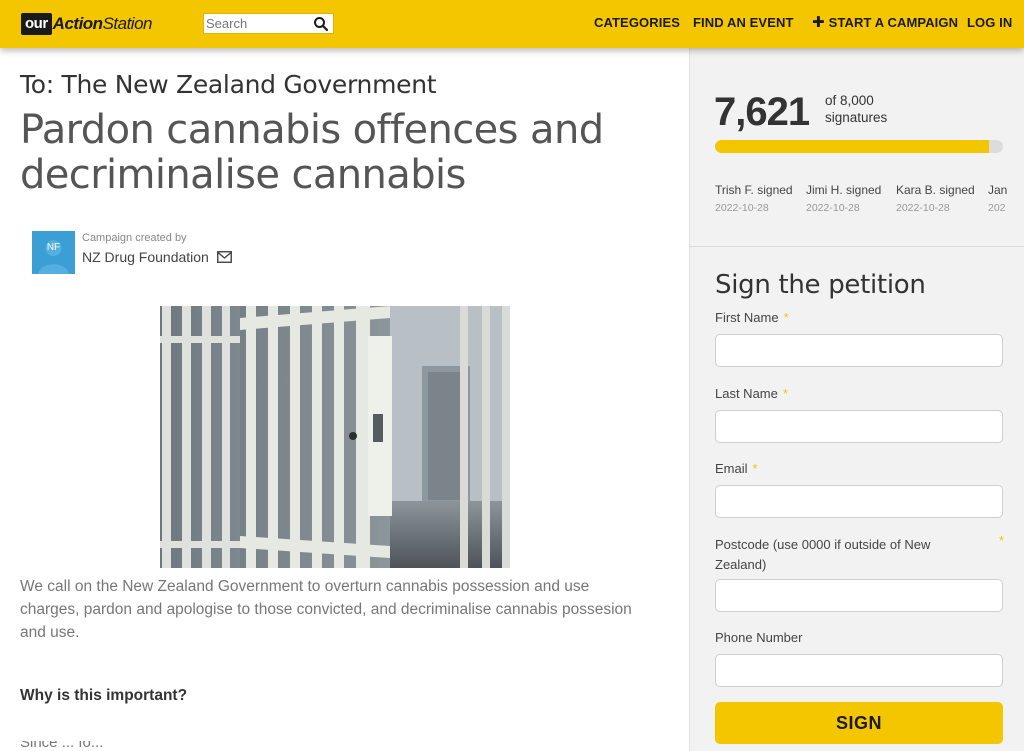  What do you see at coordinates (856, 109) in the screenshot?
I see `signature-goal: of 8,000 signatures` at bounding box center [856, 109].